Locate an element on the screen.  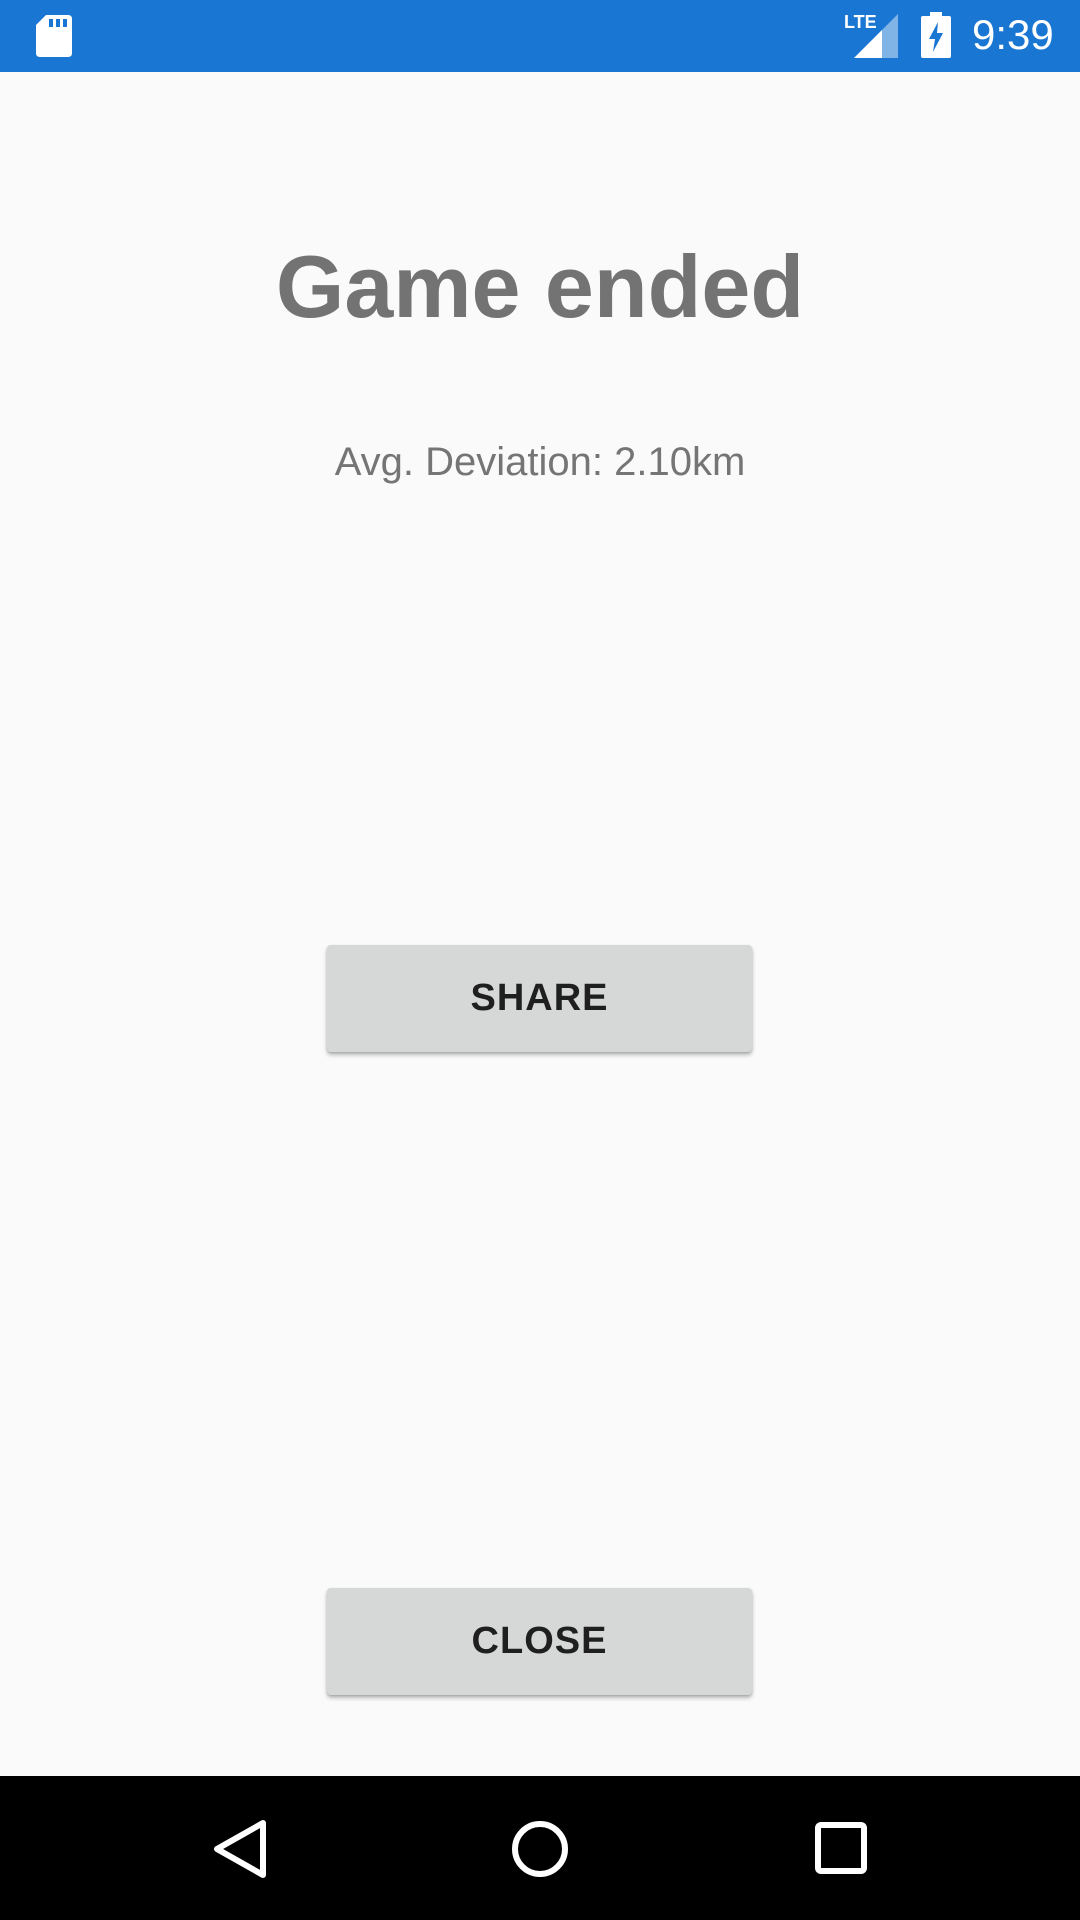
navigation-bar is located at coordinates (540, 1848).